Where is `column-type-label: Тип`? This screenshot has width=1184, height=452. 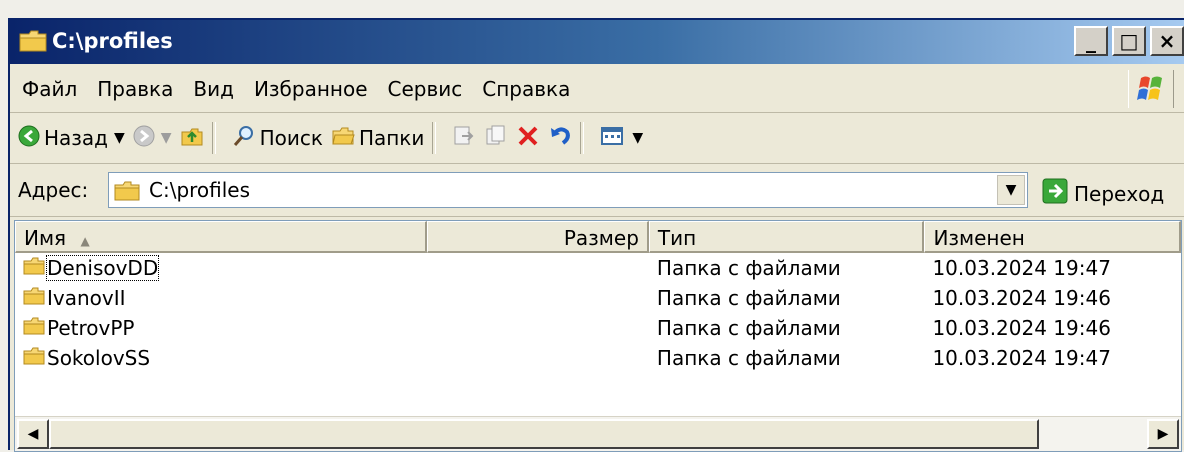
column-type-label: Тип is located at coordinates (677, 238).